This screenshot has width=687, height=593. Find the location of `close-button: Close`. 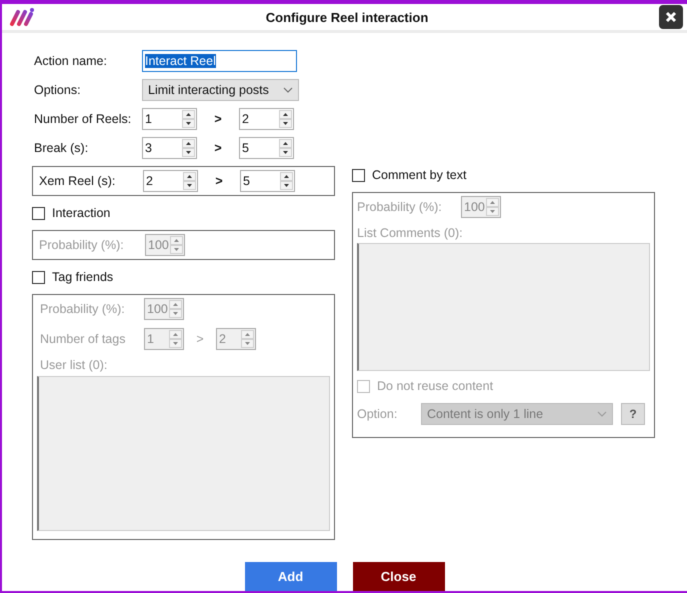

close-button: Close is located at coordinates (398, 576).